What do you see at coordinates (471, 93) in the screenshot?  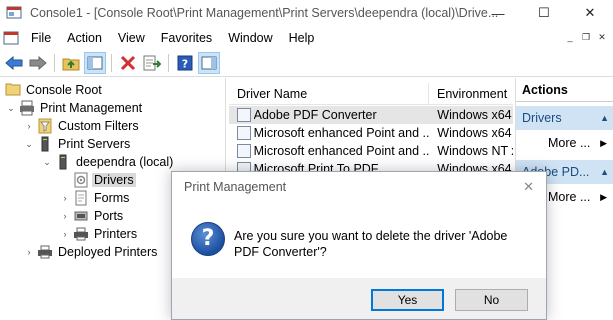 I see `column-header-environment: Environment` at bounding box center [471, 93].